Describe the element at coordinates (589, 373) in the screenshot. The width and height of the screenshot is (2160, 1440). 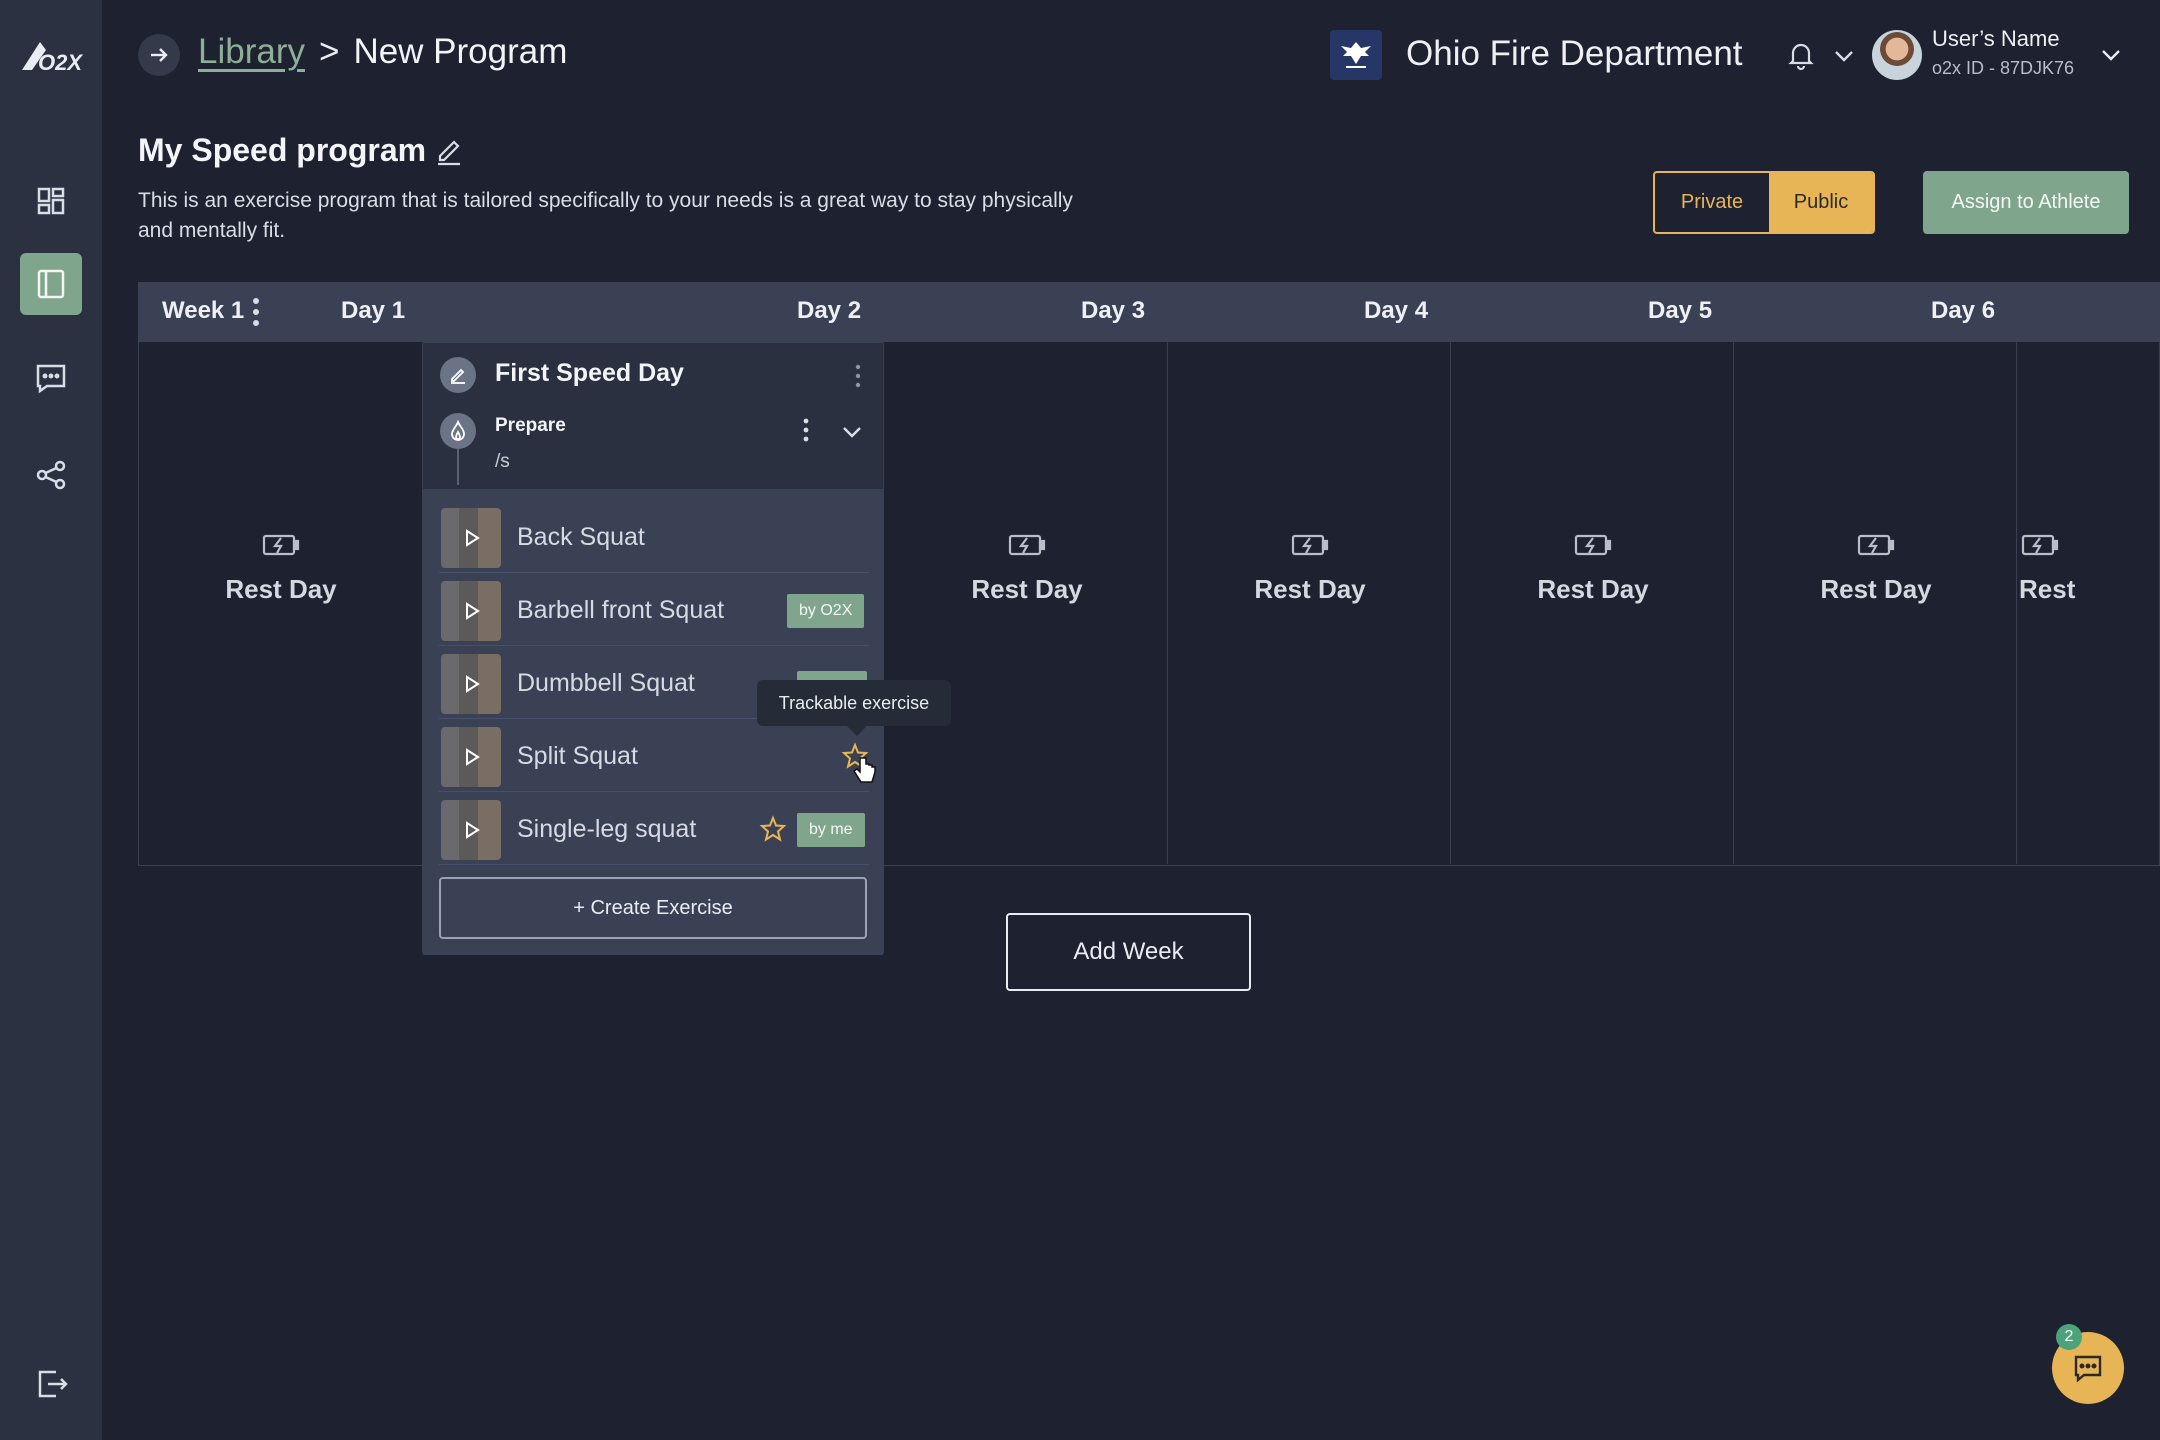
I see `session-title: First Speed Day` at that location.